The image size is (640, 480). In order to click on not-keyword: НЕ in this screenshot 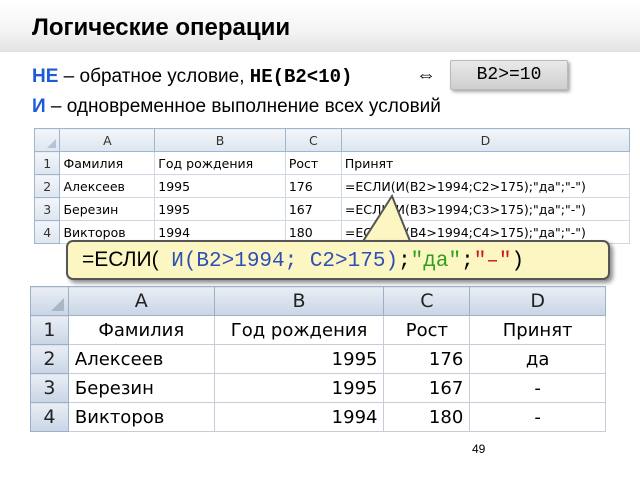, I will do `click(45, 76)`.